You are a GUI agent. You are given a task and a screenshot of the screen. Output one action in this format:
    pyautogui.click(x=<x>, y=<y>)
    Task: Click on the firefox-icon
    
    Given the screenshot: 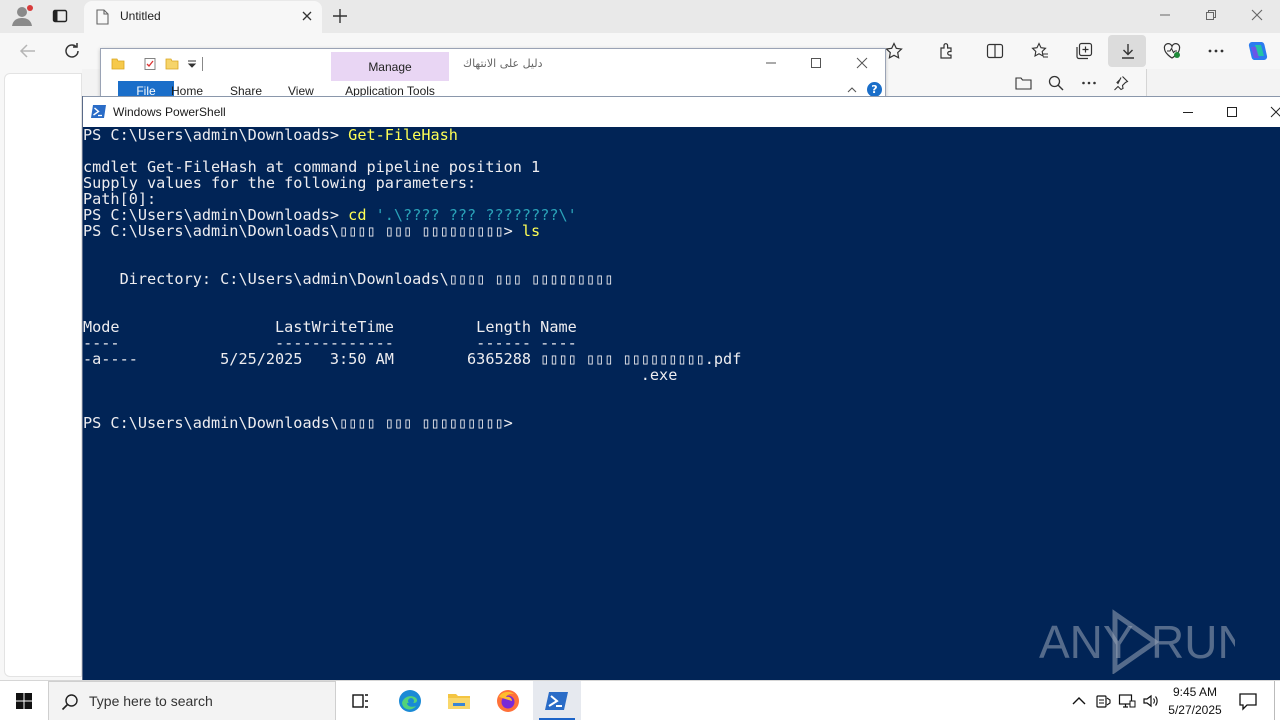 What is the action you would take?
    pyautogui.click(x=508, y=701)
    